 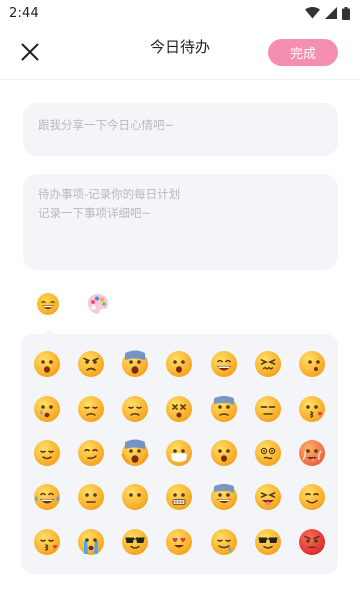 I want to click on dizzy-face-icon, so click(x=179, y=408).